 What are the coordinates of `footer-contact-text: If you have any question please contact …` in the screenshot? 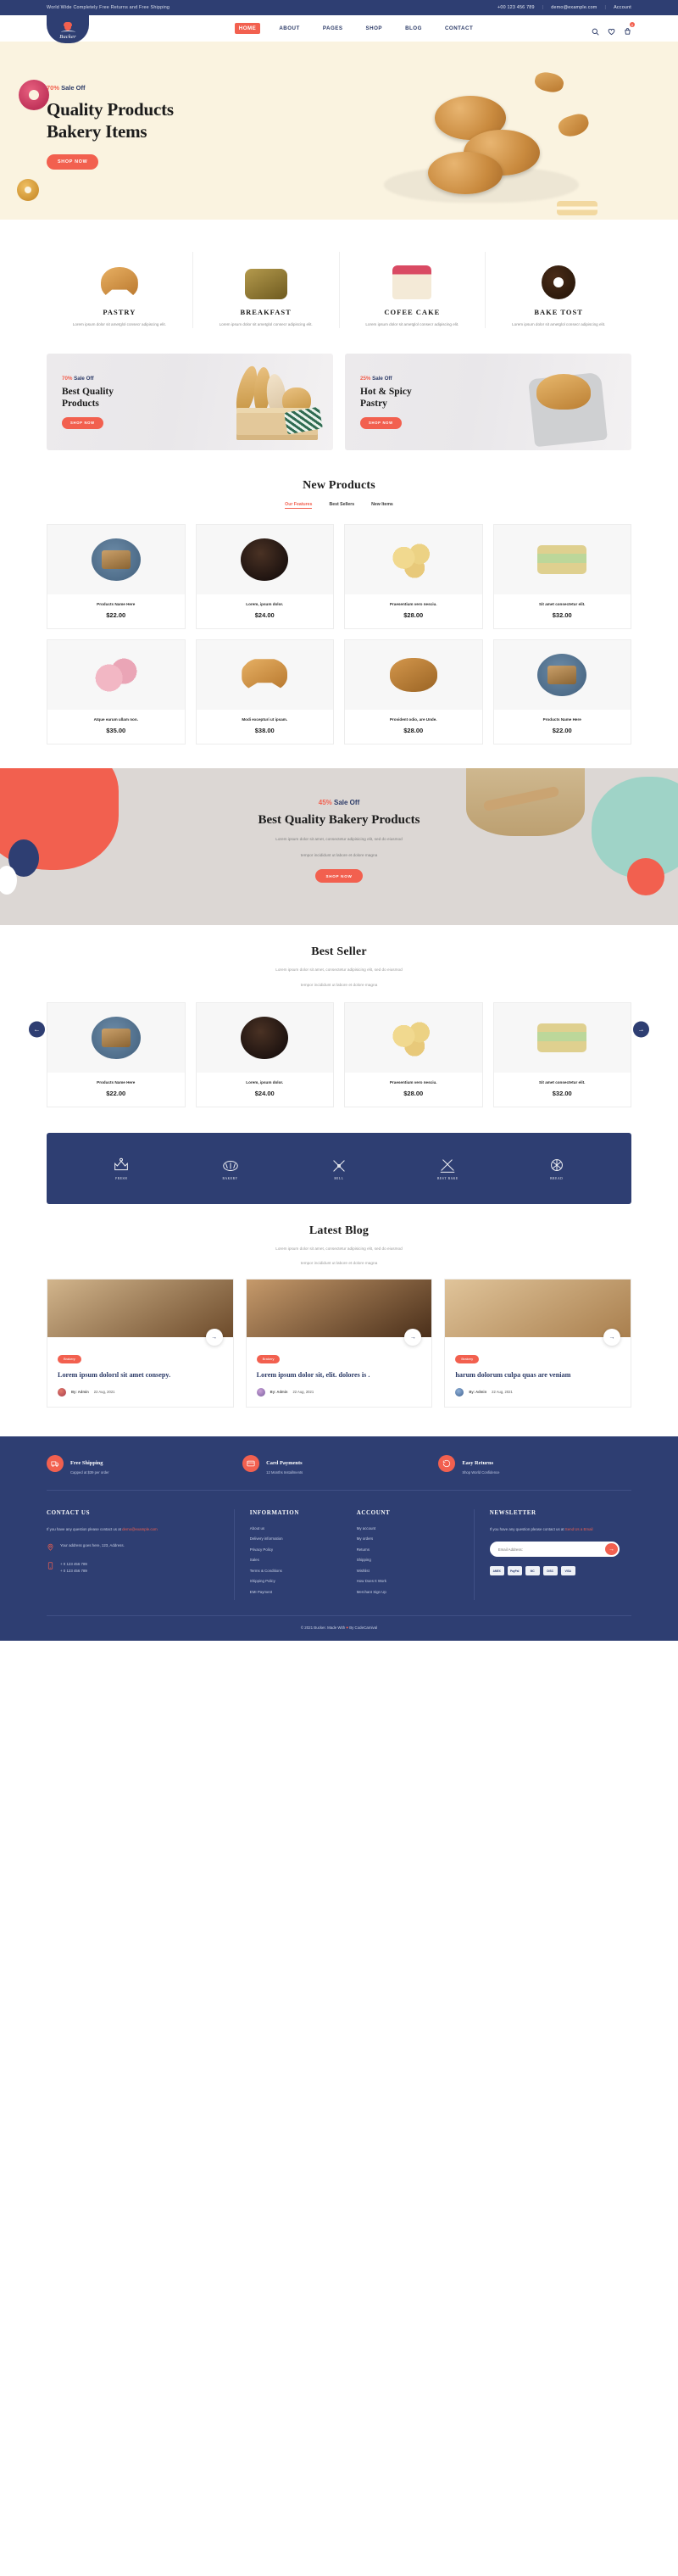 It's located at (85, 1528).